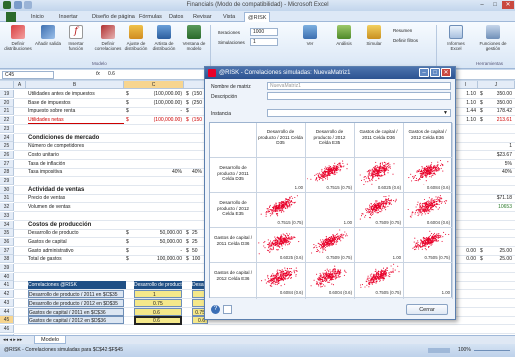 The height and width of the screenshot is (357, 515). What do you see at coordinates (76, 155) in the screenshot?
I see `row-label: Costo unitario` at bounding box center [76, 155].